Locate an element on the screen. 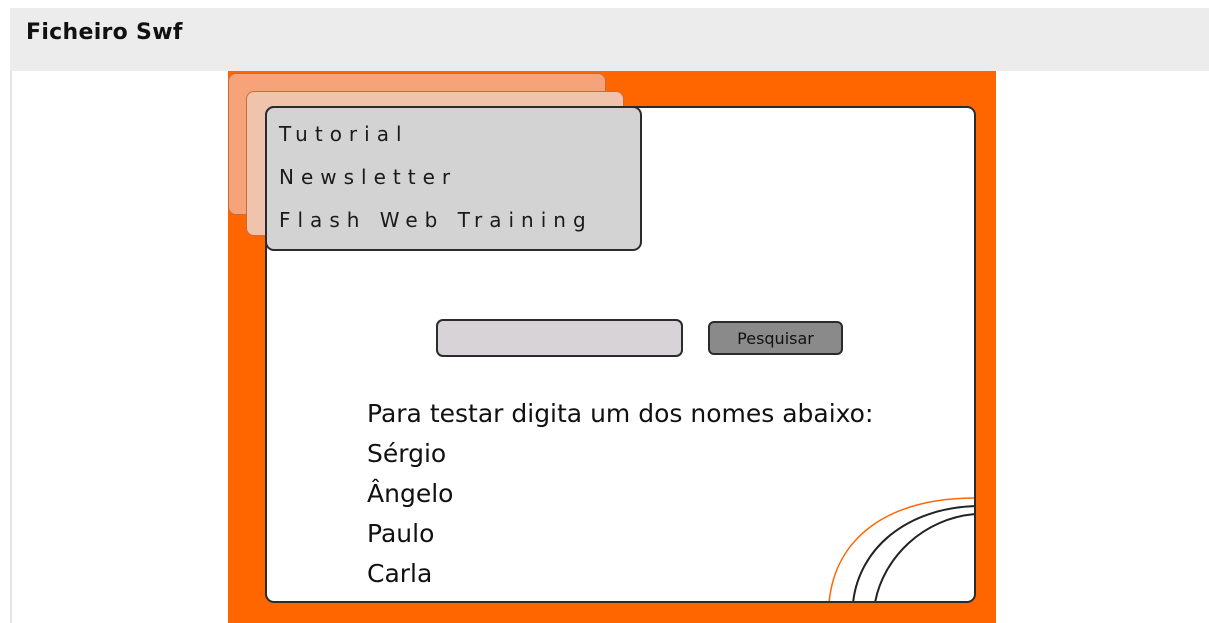  decorative-arc-black-outer is located at coordinates (913, 553).